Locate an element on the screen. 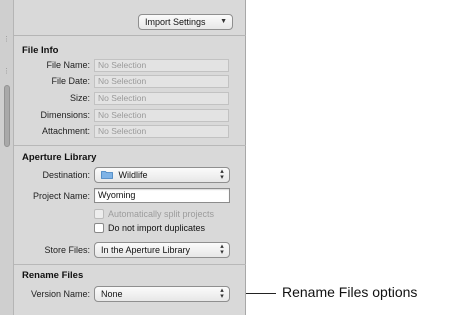 This screenshot has width=454, height=315. section-title: Aperture Library is located at coordinates (59, 157).